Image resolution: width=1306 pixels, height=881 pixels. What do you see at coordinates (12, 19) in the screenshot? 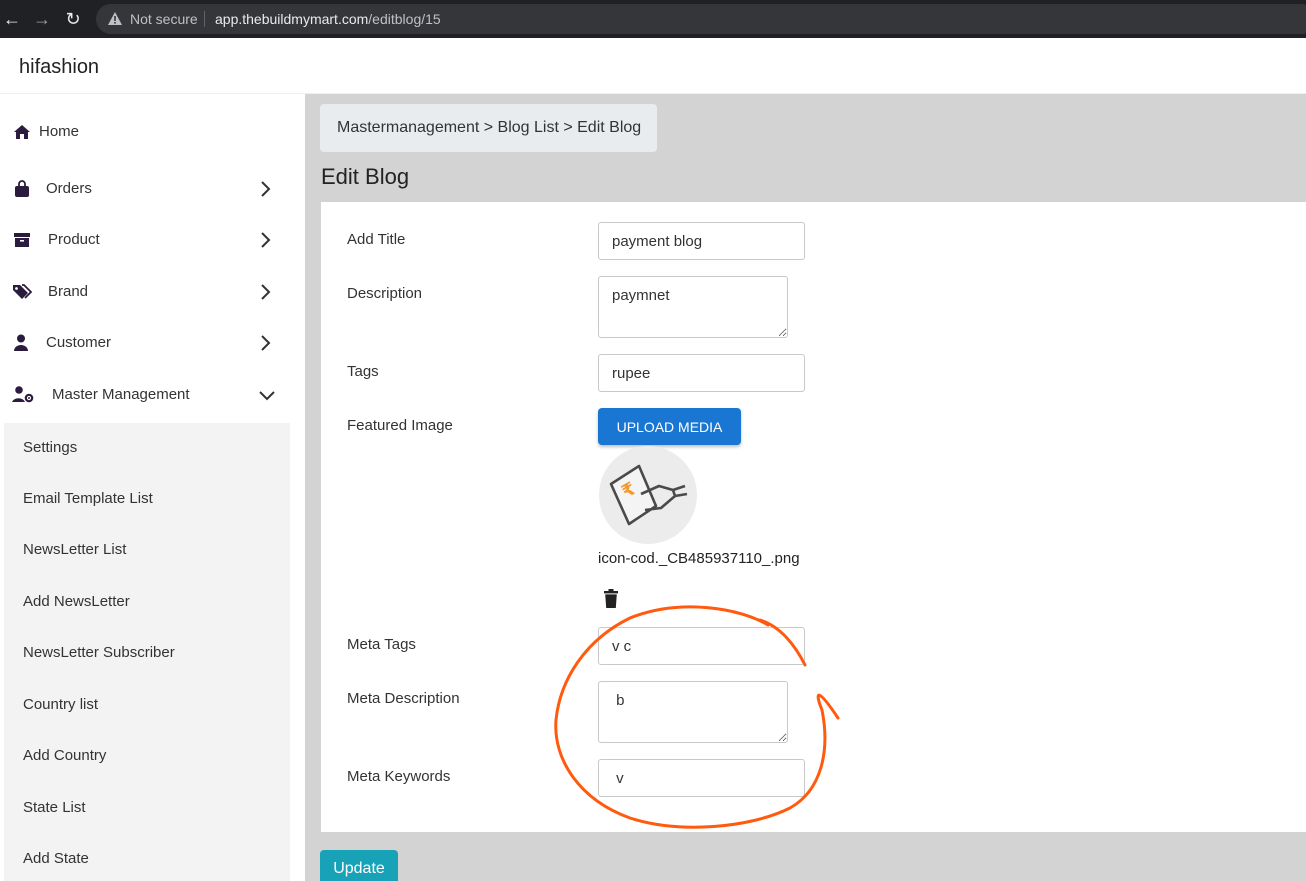
I see `back-icon: ←` at bounding box center [12, 19].